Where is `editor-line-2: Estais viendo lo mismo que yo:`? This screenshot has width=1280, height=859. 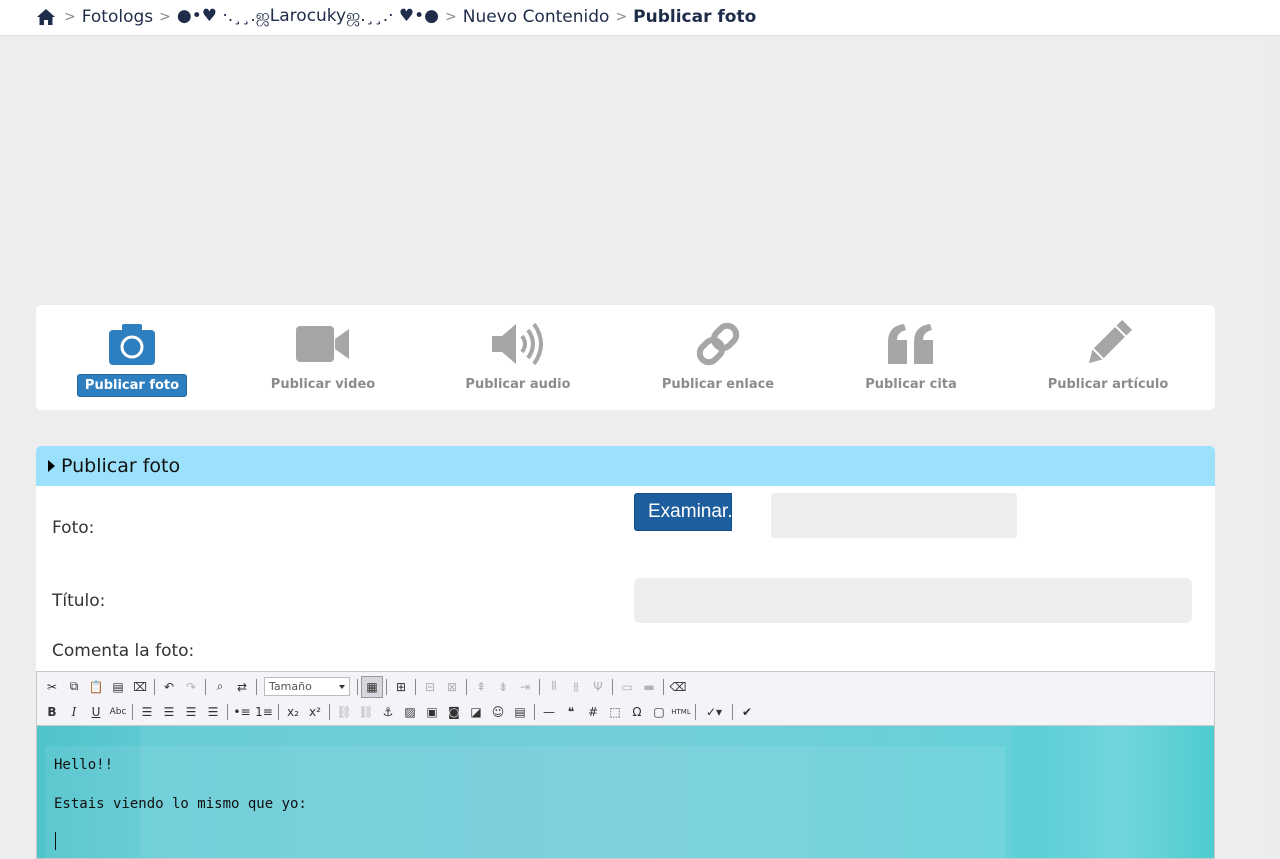 editor-line-2: Estais viendo lo mismo que yo: is located at coordinates (180, 804).